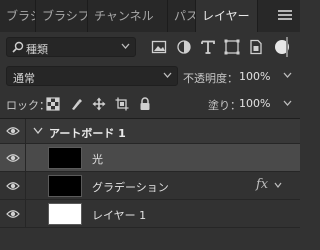  I want to click on tab-layers: レイヤー, so click(227, 16).